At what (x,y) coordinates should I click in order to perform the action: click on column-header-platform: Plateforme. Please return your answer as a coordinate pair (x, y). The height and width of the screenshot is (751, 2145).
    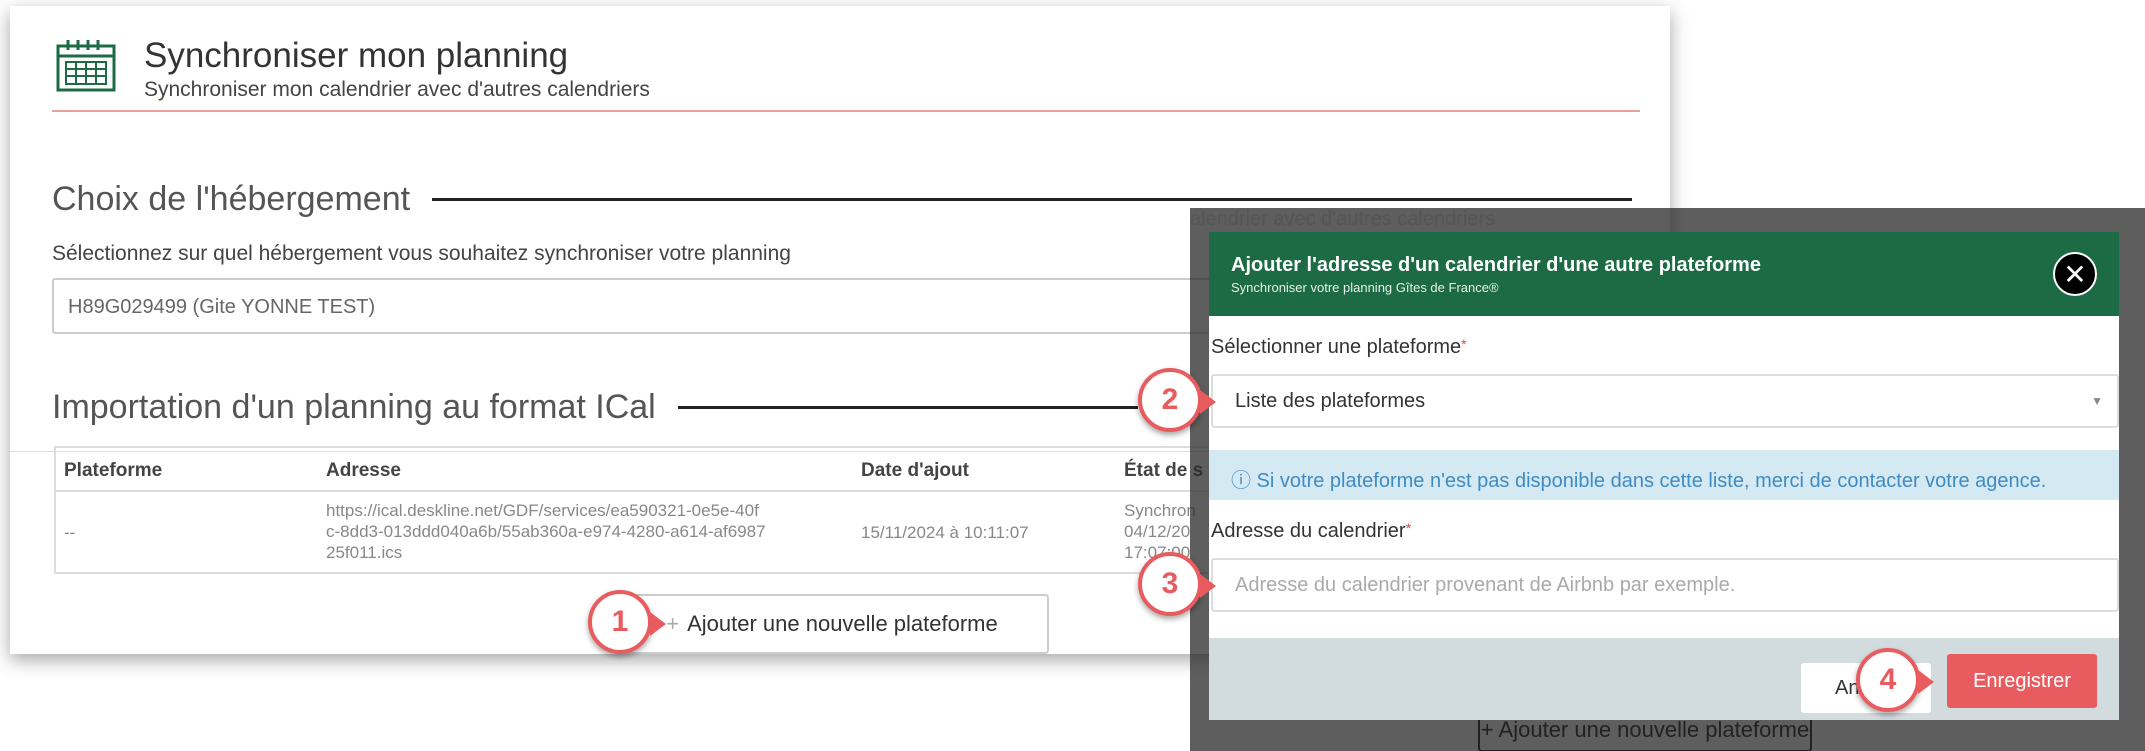
    Looking at the image, I should click on (113, 470).